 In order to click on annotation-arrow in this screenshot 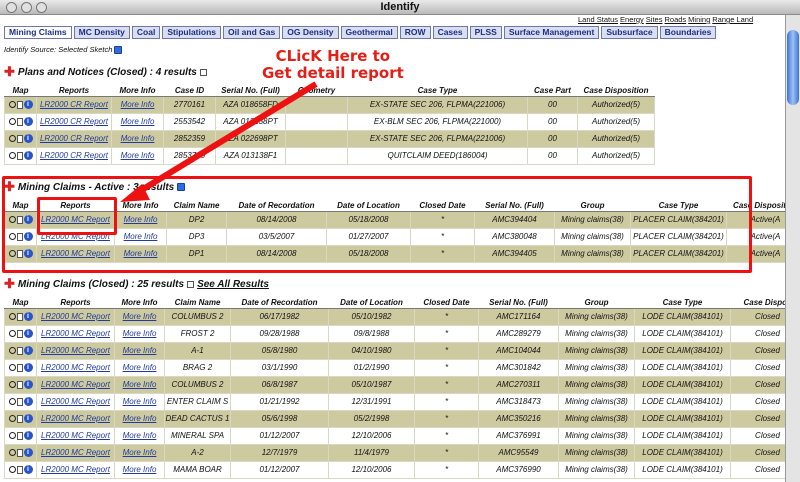, I will do `click(219, 141)`.